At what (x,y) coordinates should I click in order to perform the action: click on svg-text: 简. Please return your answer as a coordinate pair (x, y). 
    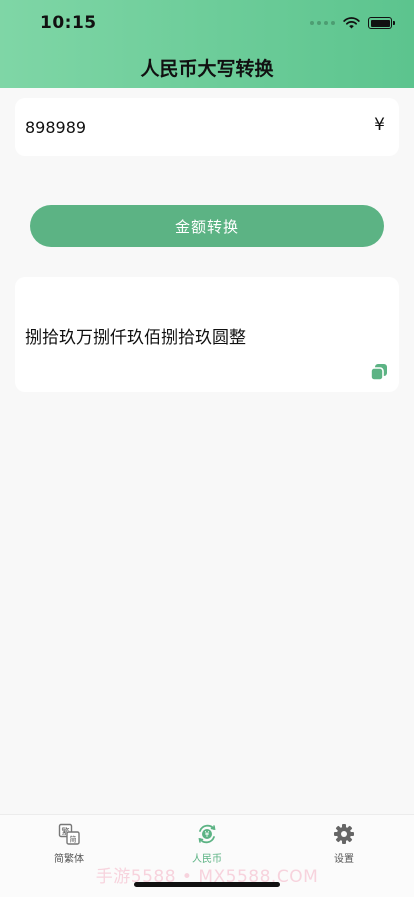
    Looking at the image, I should click on (73, 839).